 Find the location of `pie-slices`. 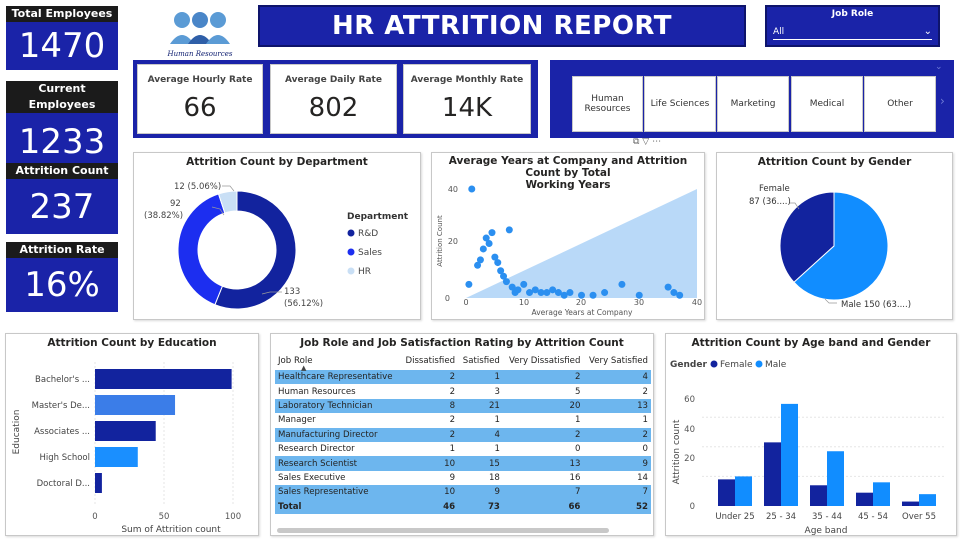

pie-slices is located at coordinates (834, 246).